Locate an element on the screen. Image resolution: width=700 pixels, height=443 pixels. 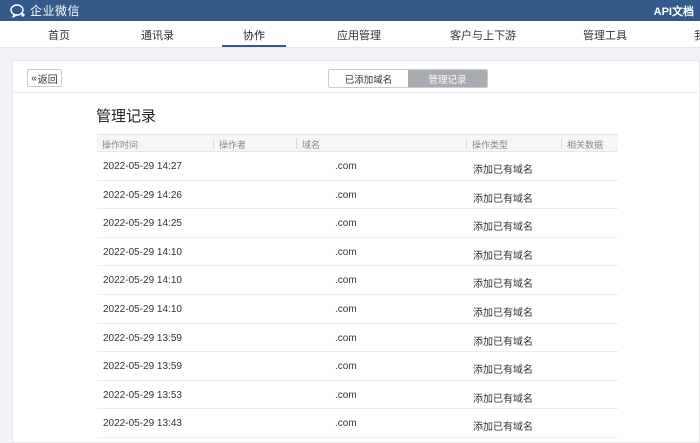
column-header-time: 操作时间 is located at coordinates (120, 145).